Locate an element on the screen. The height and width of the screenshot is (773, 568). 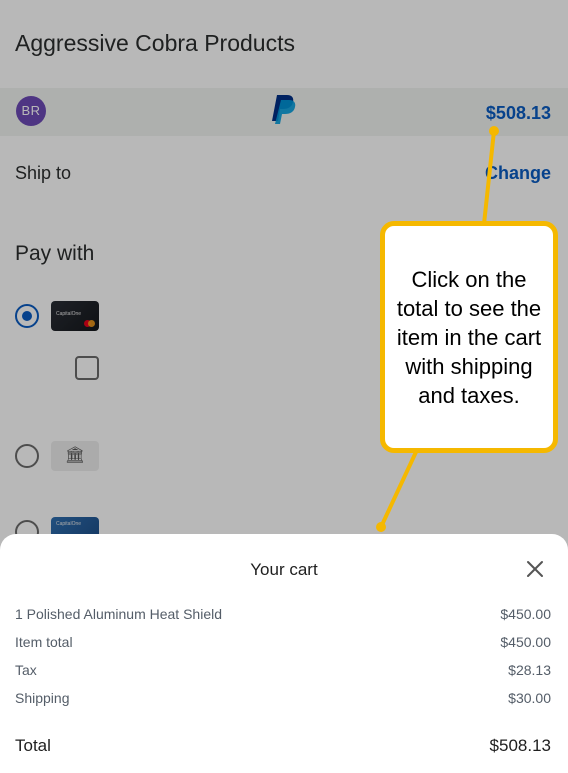
total-label: Total is located at coordinates (33, 745).